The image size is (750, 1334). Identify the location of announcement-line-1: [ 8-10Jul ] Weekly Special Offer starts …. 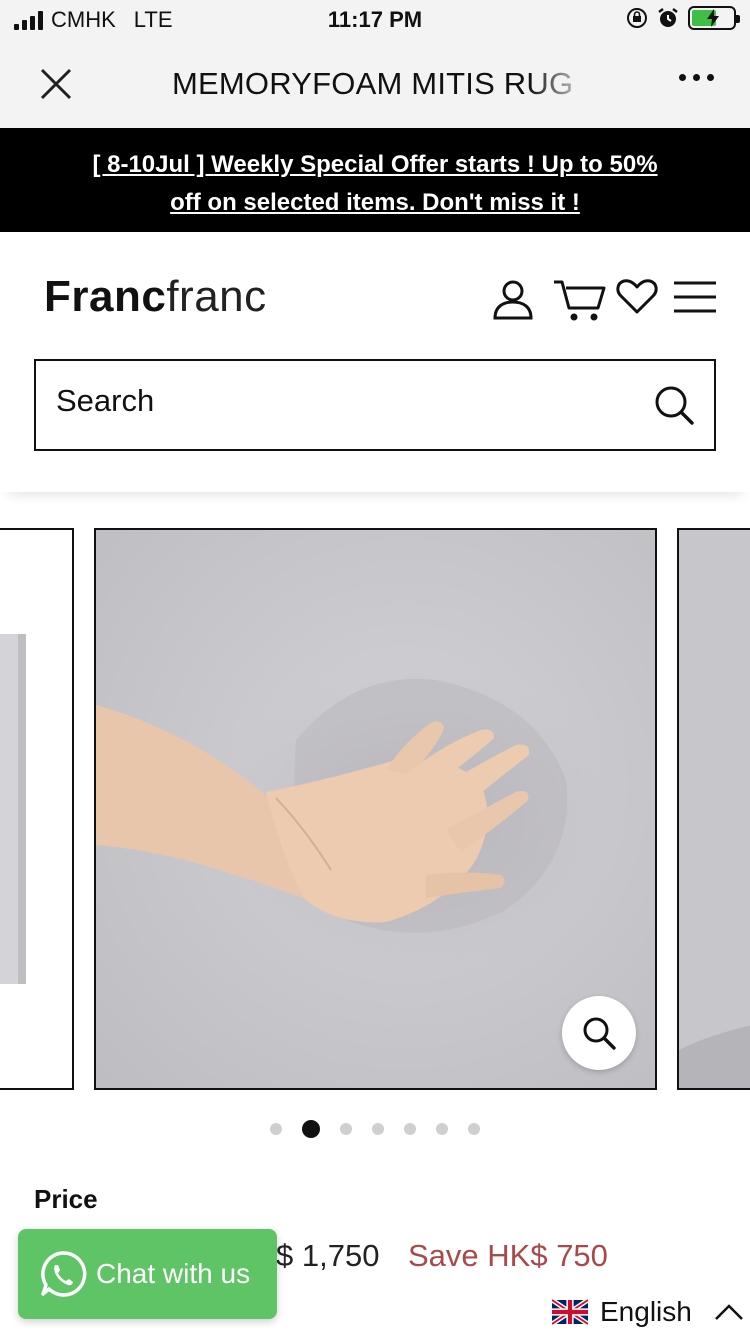
(374, 164).